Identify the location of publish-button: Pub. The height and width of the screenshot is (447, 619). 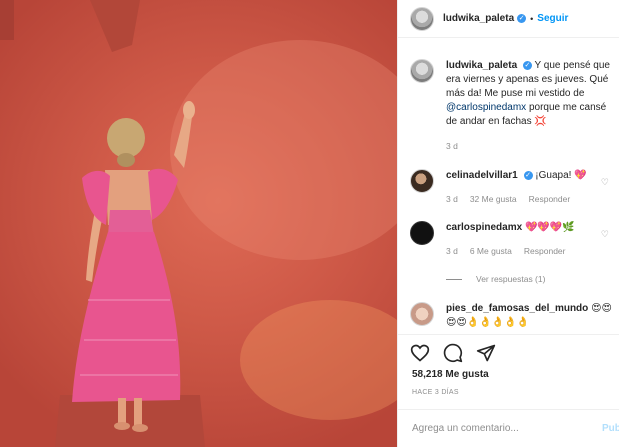
(610, 428).